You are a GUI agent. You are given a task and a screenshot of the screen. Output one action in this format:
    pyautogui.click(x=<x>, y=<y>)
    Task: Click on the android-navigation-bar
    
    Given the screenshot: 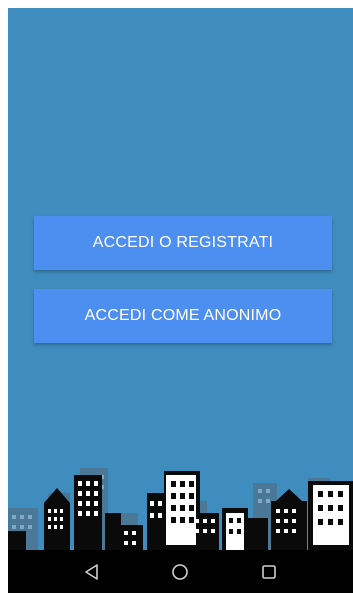 What is the action you would take?
    pyautogui.click(x=180, y=571)
    